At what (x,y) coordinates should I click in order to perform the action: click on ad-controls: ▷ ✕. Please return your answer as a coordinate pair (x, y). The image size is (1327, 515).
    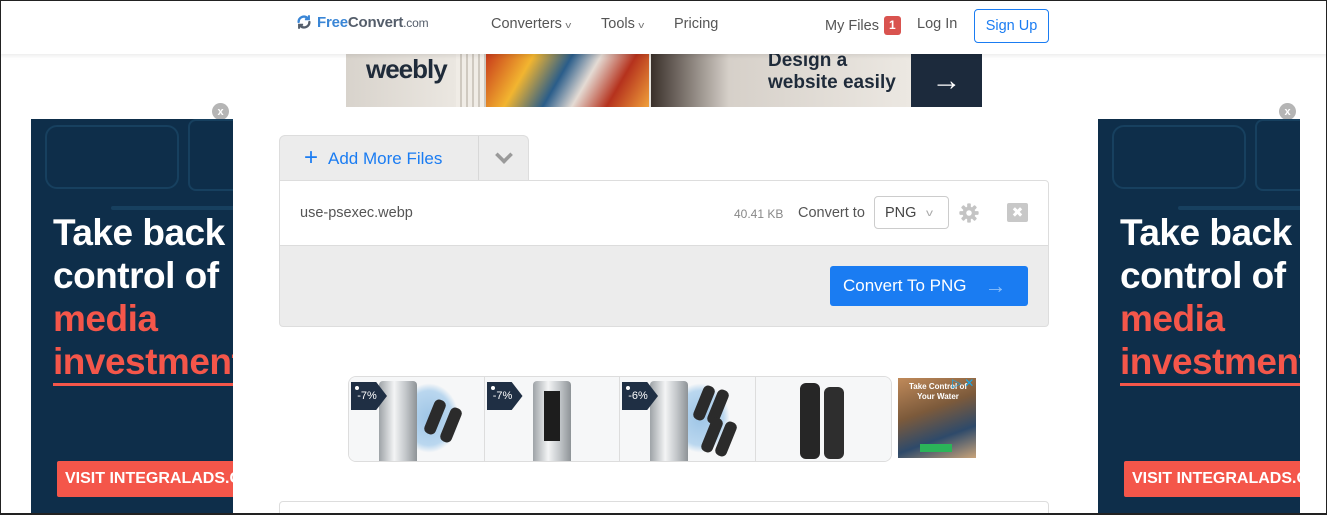
    Looking at the image, I should click on (963, 383).